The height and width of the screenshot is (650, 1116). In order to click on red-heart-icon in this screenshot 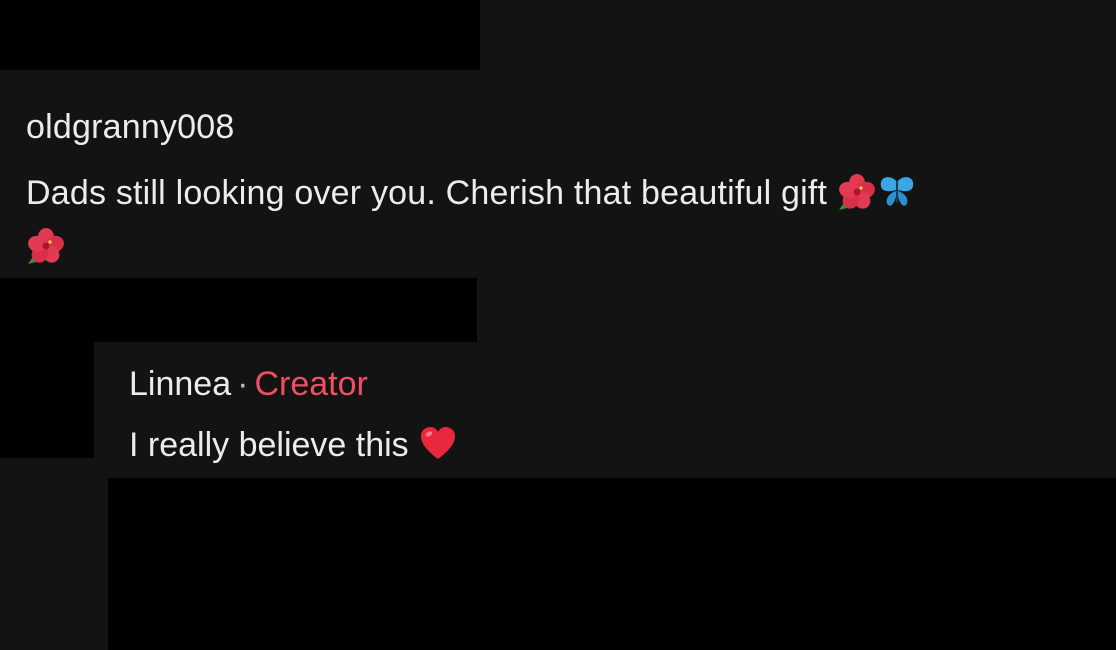, I will do `click(438, 444)`.